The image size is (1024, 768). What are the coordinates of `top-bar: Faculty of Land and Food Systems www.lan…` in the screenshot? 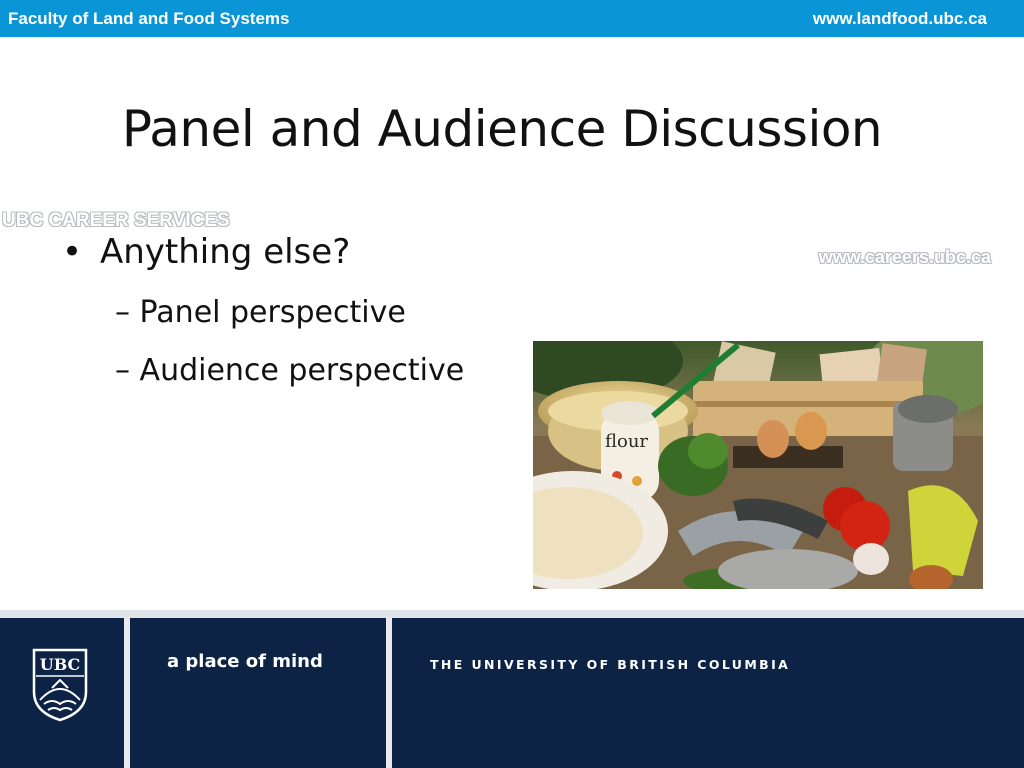 It's located at (512, 18).